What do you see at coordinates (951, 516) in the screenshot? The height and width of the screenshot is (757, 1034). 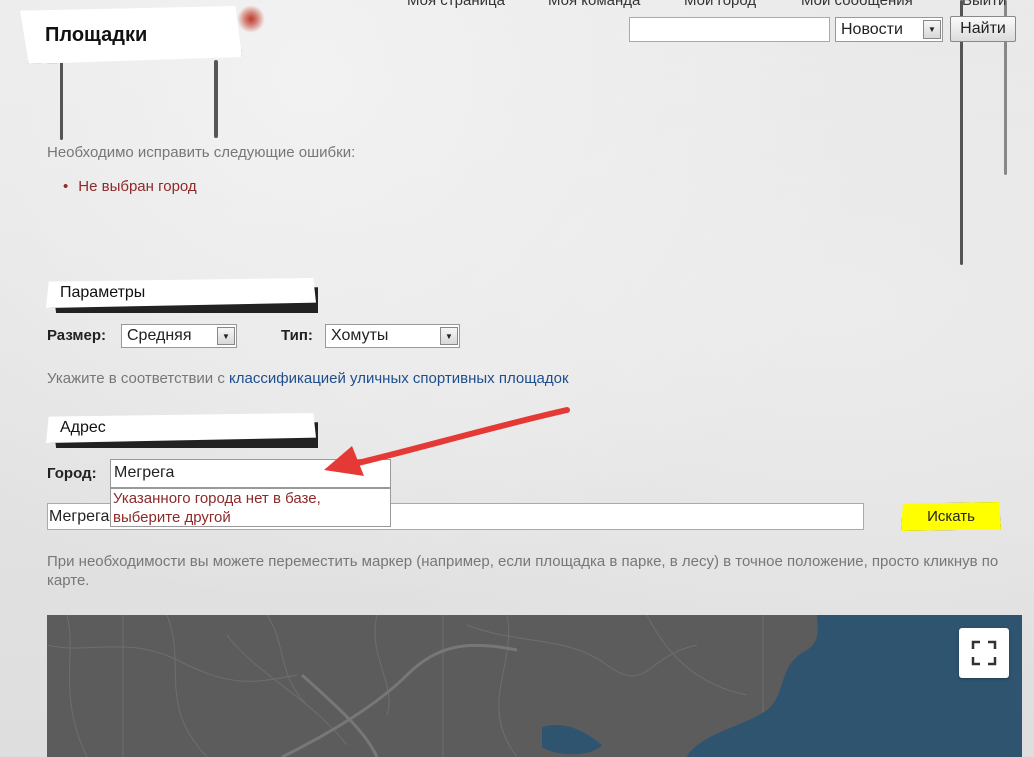 I see `address-search-button: Искать` at bounding box center [951, 516].